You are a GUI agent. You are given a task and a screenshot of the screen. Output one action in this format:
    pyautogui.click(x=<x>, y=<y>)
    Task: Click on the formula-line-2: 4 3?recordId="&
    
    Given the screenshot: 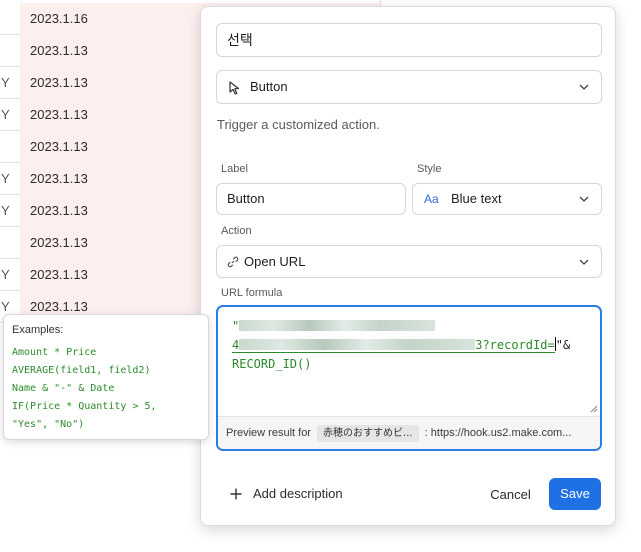 What is the action you would take?
    pyautogui.click(x=409, y=345)
    